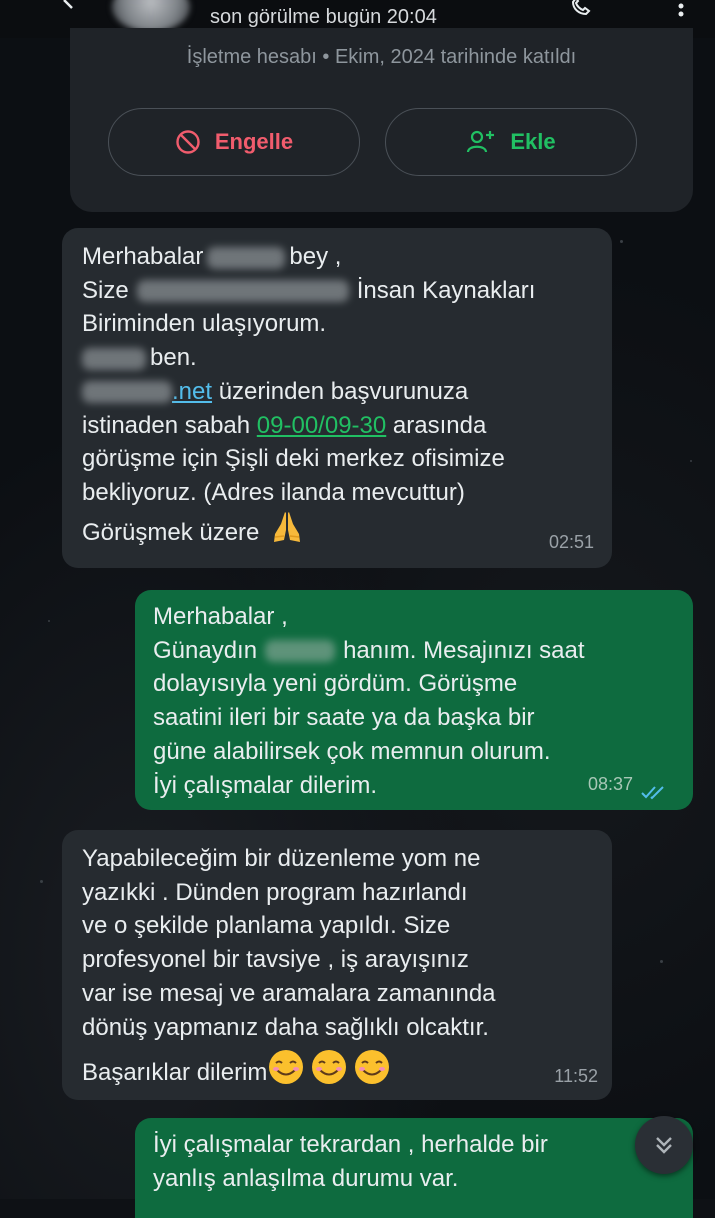  I want to click on message-line: Size İnsan Kaynakları, so click(337, 291).